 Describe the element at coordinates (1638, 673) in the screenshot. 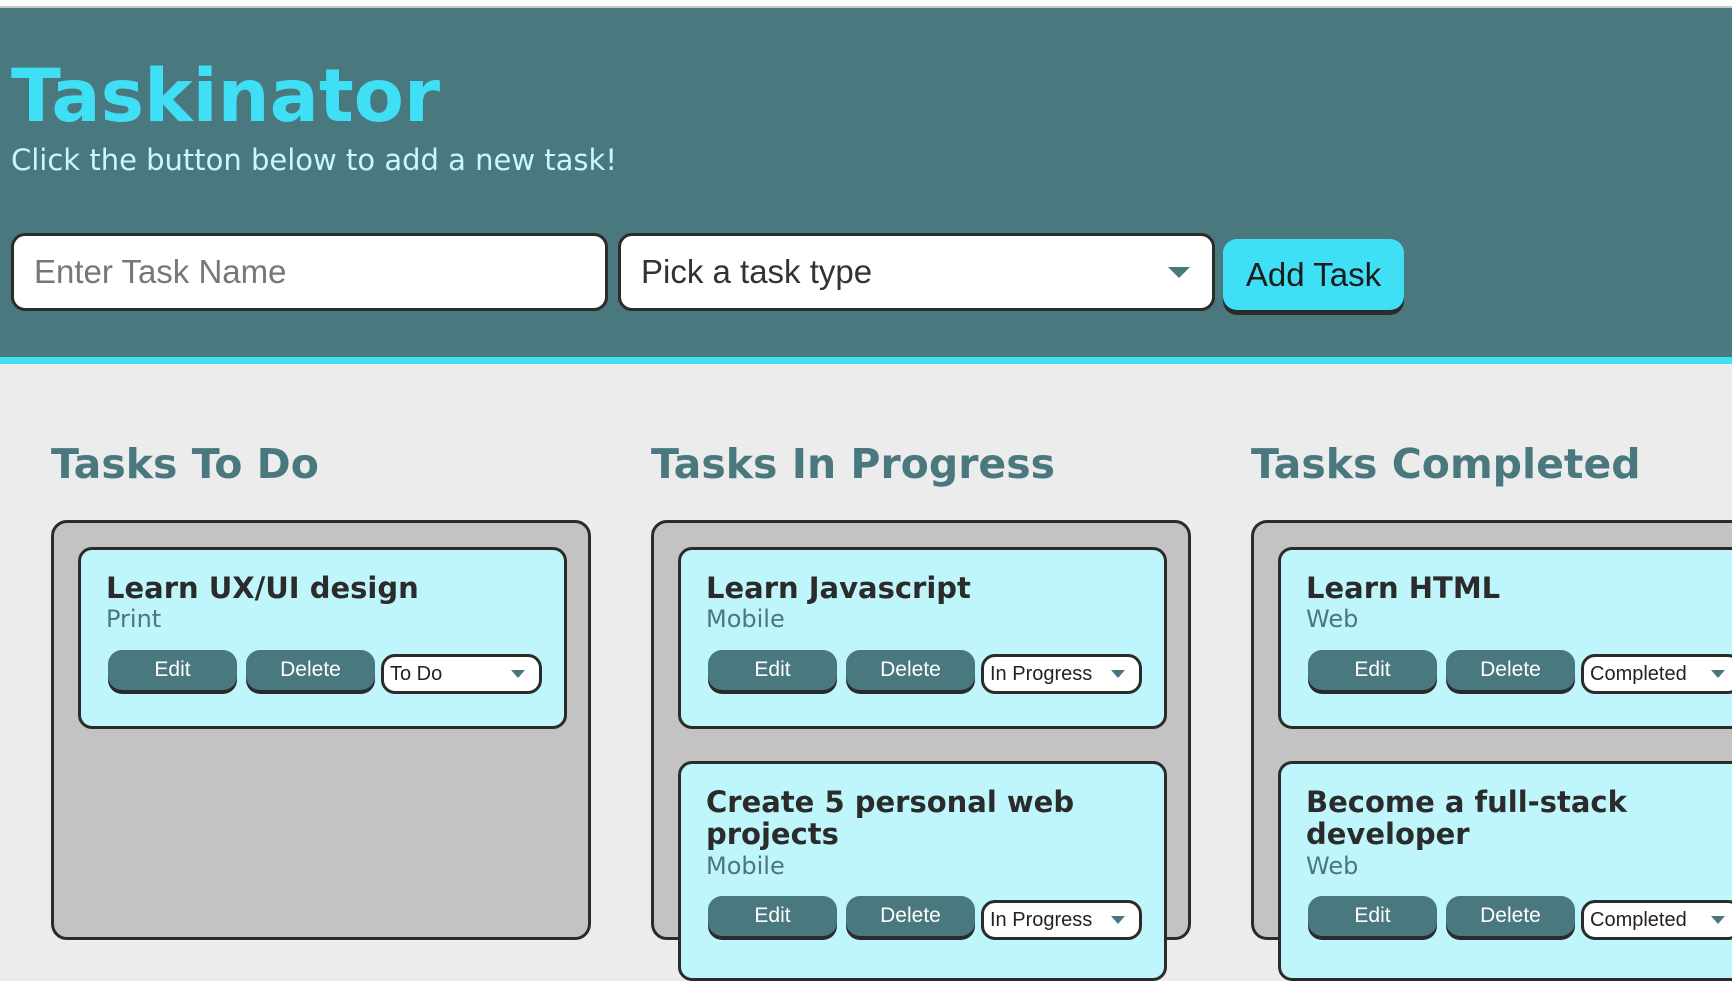

I see `status-select-value: Completed` at that location.